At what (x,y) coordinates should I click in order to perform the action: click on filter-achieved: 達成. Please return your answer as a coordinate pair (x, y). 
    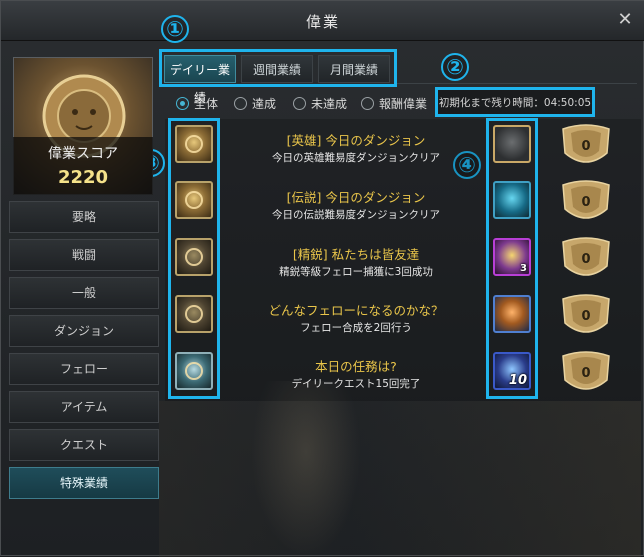
    Looking at the image, I should click on (255, 103).